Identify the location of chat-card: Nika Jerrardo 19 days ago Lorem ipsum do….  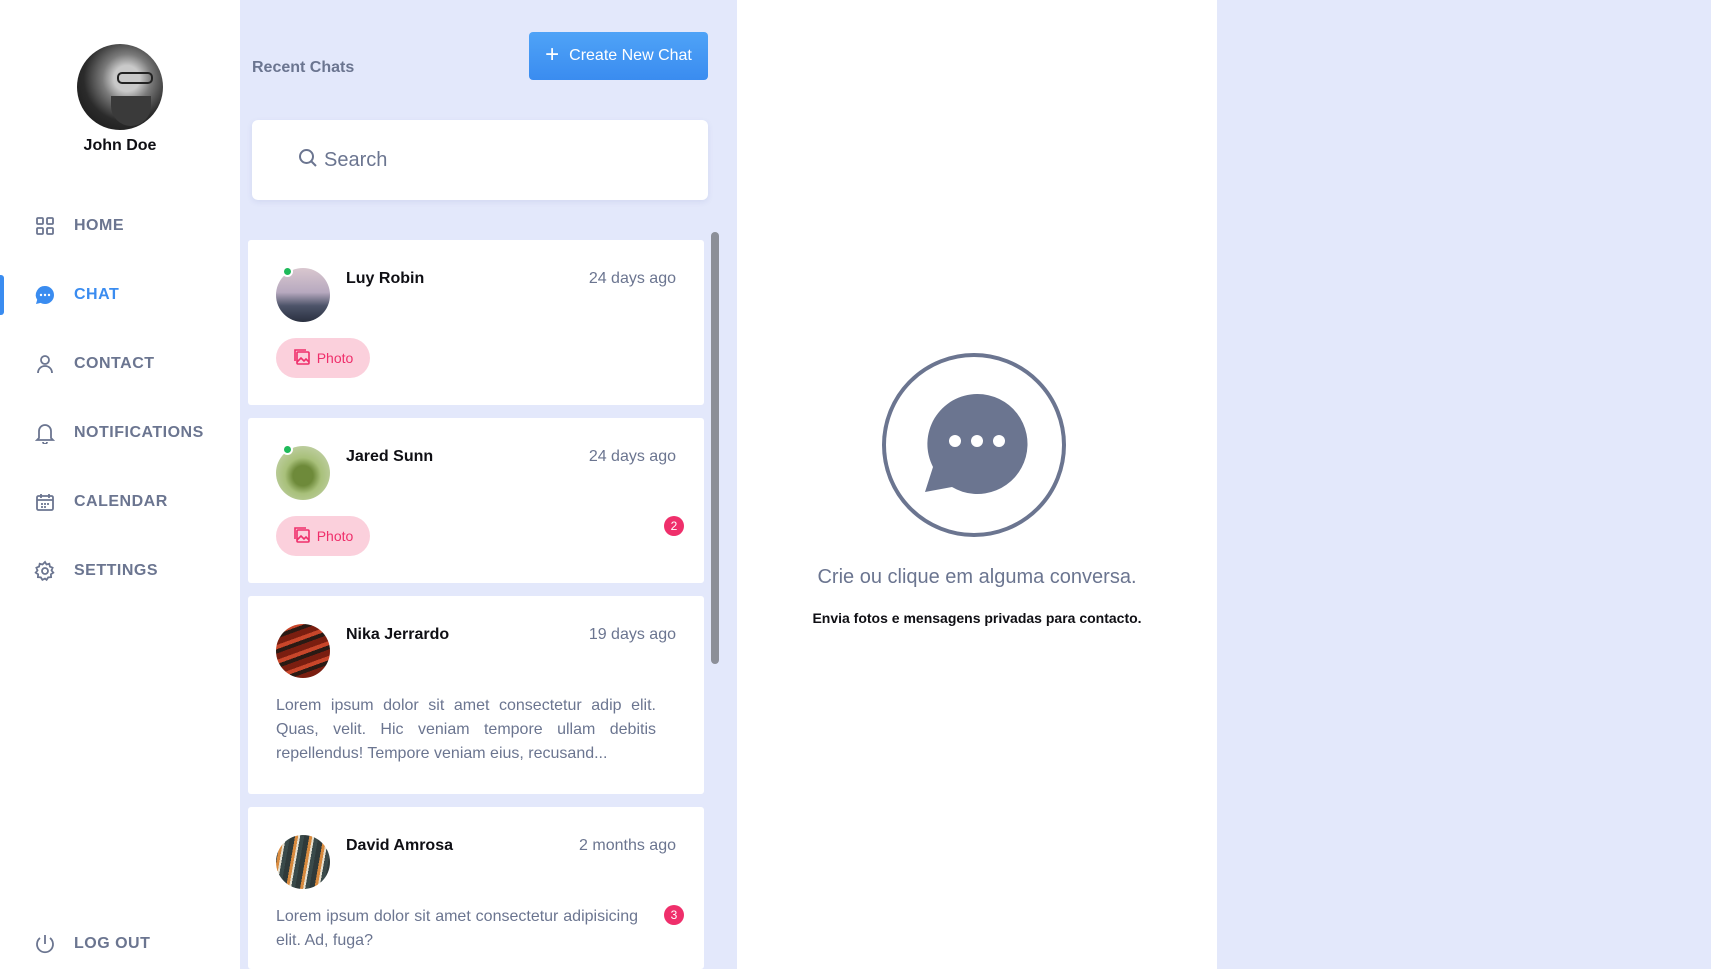
(476, 695).